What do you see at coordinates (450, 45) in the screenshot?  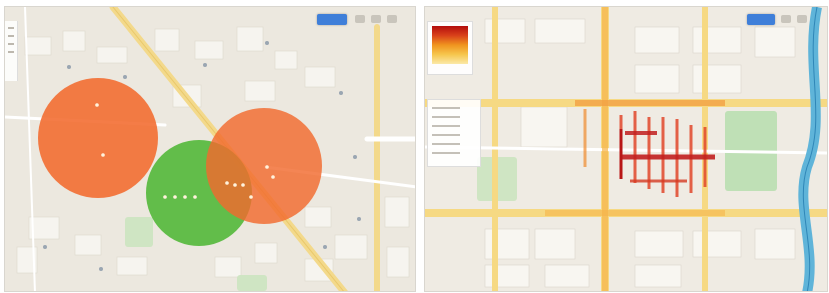 I see `legend-gradient` at bounding box center [450, 45].